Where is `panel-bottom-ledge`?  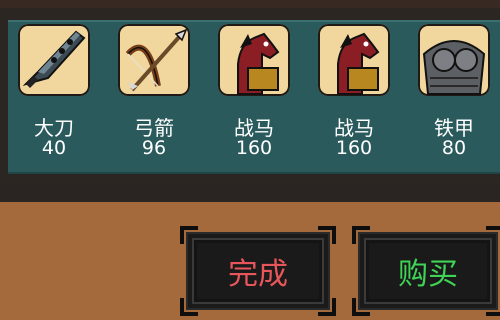
panel-bottom-ledge is located at coordinates (250, 193).